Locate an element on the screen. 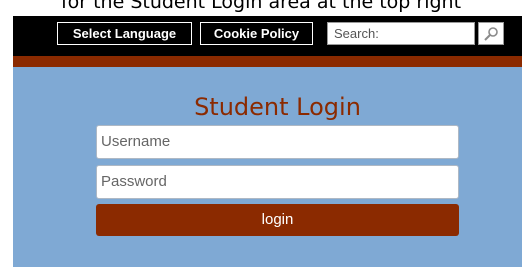 The image size is (522, 267). login-button: login is located at coordinates (277, 220).